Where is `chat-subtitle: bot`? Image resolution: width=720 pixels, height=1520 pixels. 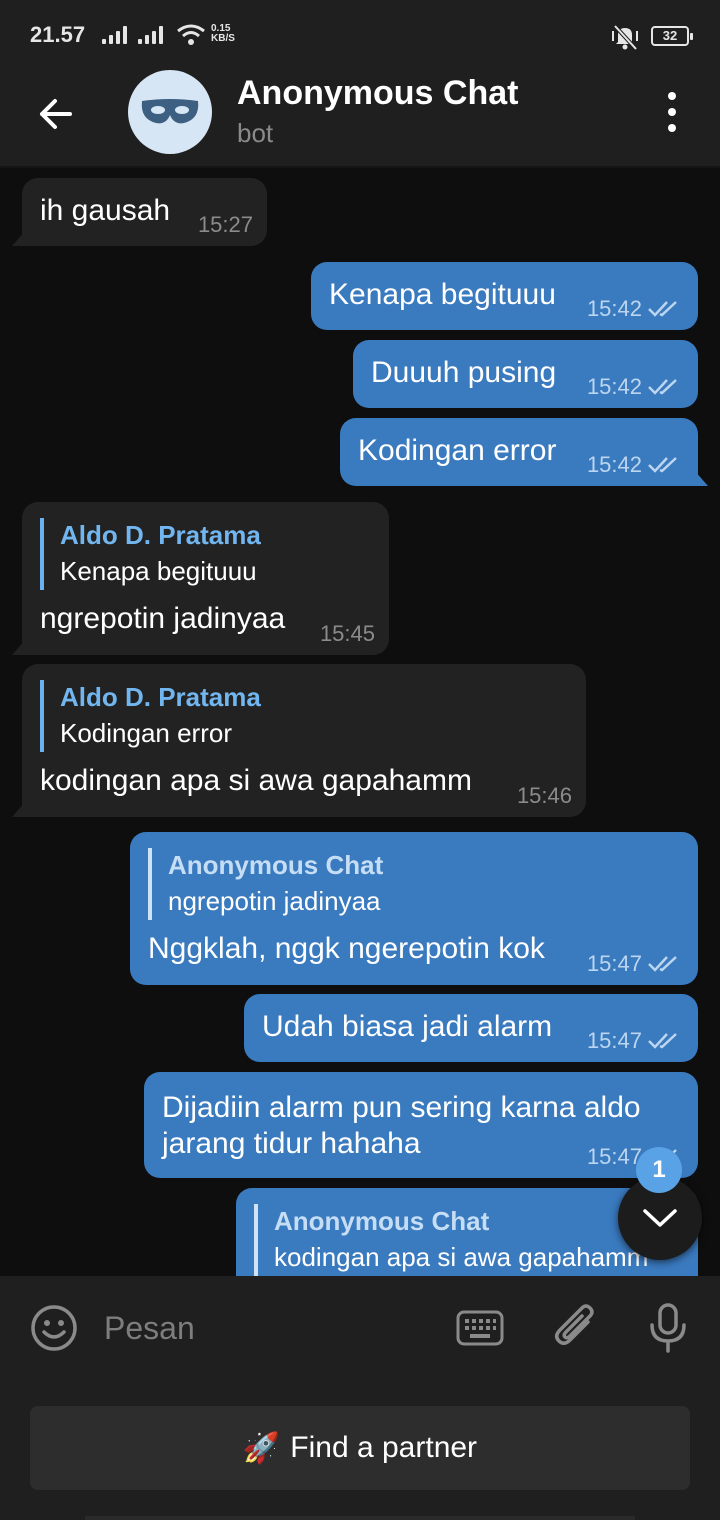
chat-subtitle: bot is located at coordinates (255, 133).